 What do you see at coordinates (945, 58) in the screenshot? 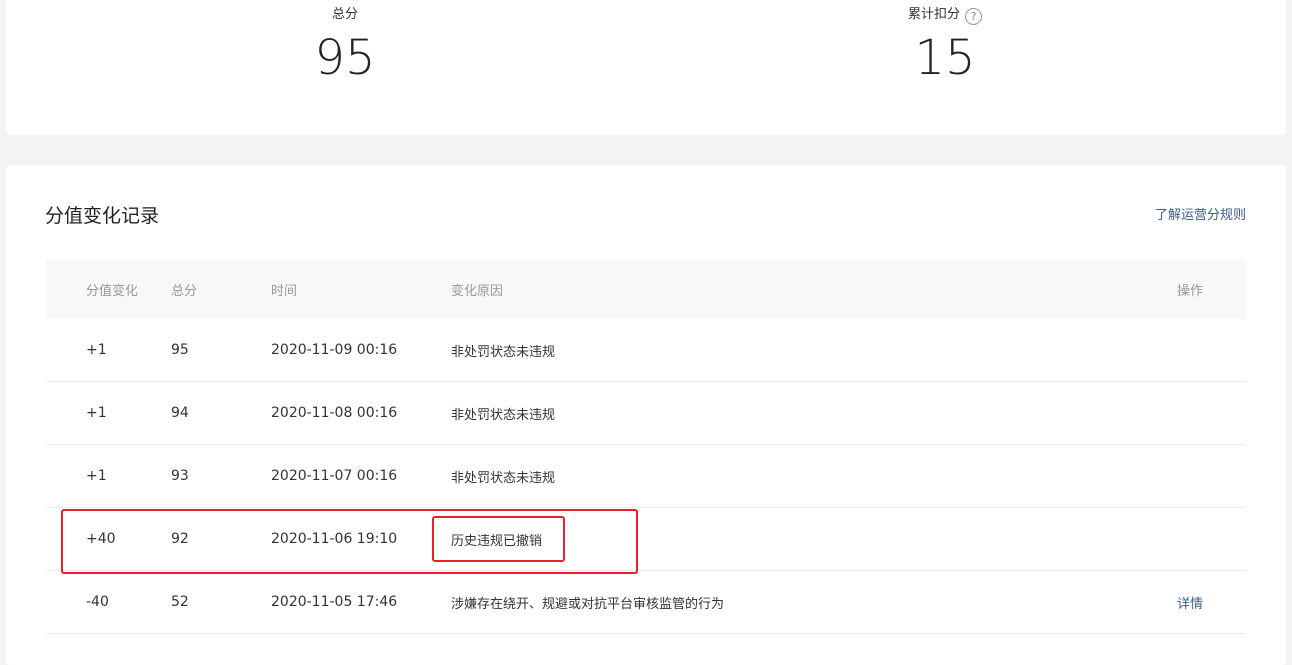
I see `deduction-value: 15` at bounding box center [945, 58].